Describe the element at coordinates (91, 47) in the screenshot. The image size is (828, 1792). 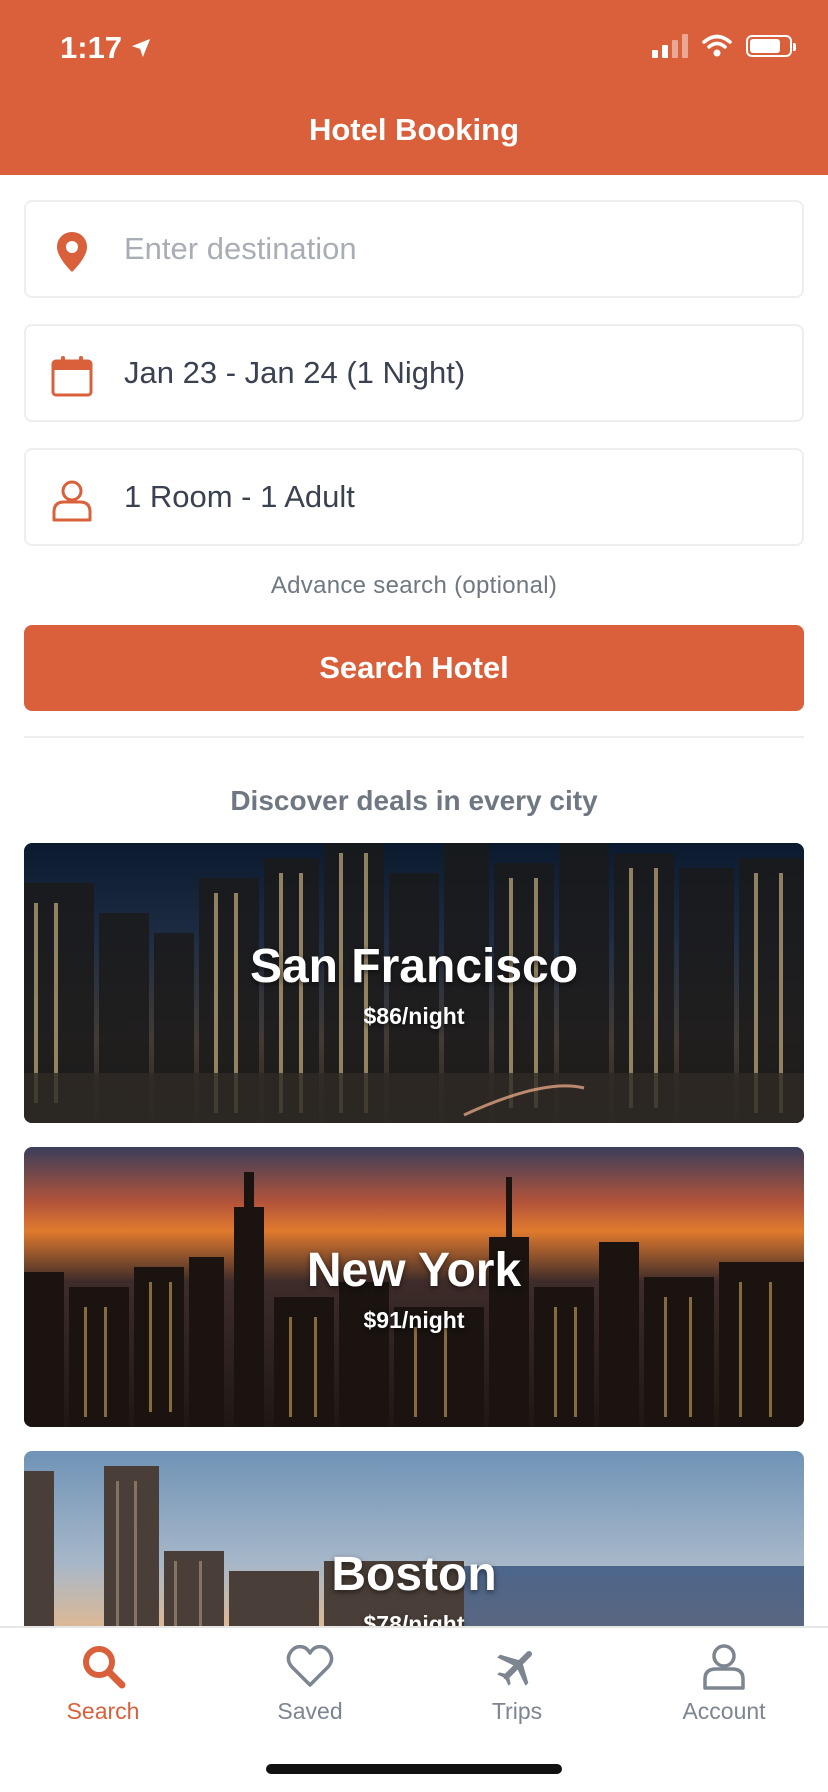
I see `clock-text: 1:17` at that location.